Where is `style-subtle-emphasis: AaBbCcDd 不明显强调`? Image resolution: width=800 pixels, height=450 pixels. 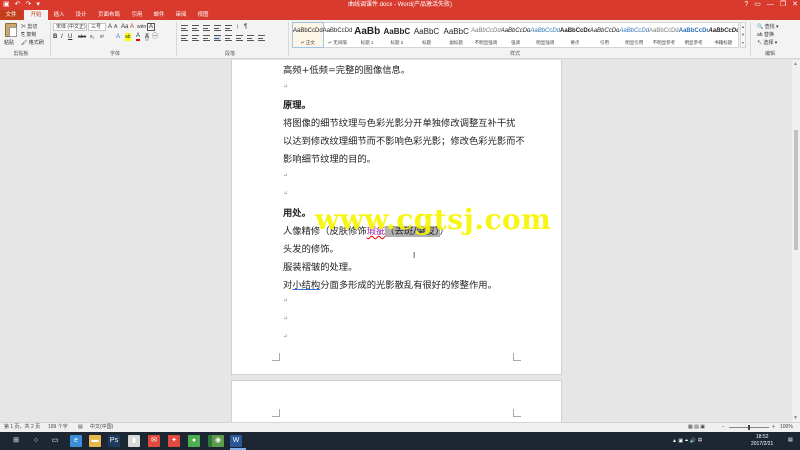
style-subtle-emphasis: AaBbCcDd 不明显强调 is located at coordinates (486, 35).